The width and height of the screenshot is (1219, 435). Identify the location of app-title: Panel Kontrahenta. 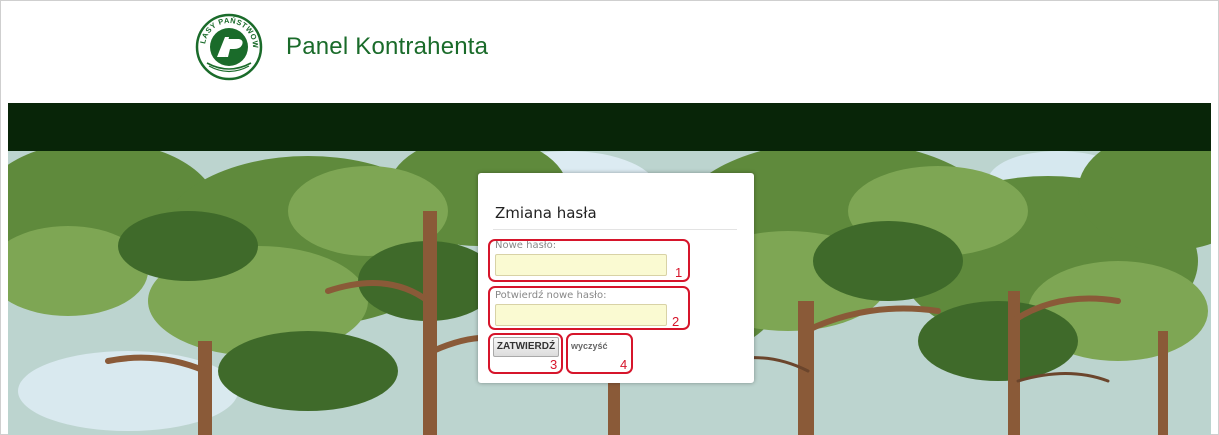
(387, 46).